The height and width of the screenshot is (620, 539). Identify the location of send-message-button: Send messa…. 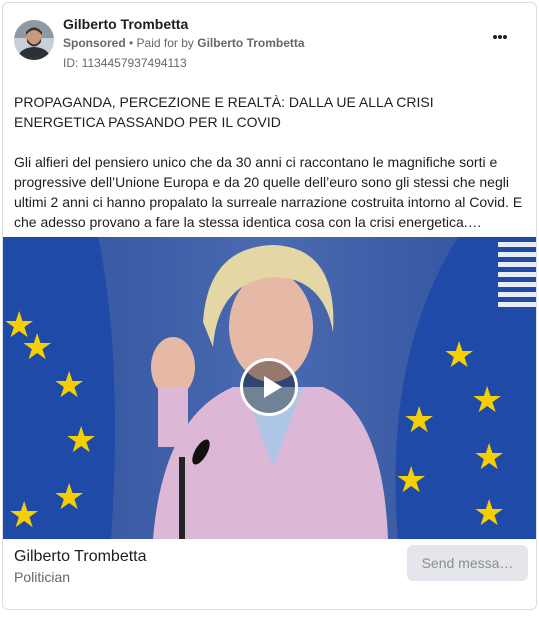
(467, 563).